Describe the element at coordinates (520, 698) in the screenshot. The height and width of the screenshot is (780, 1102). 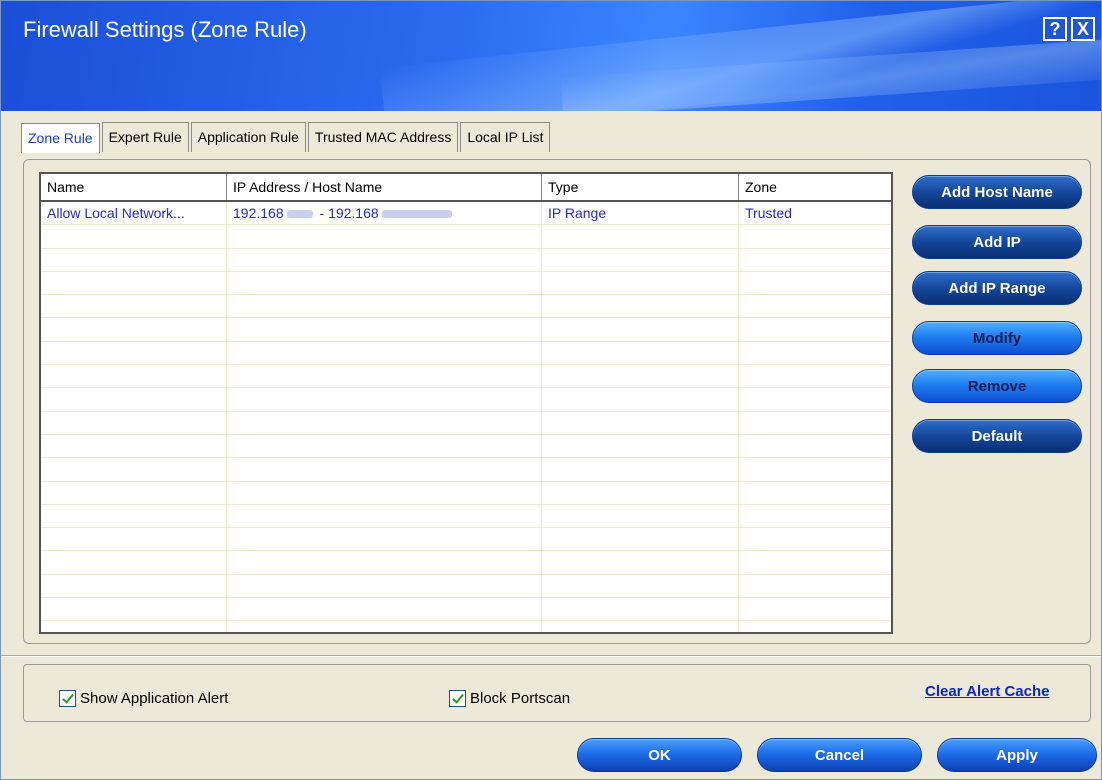
I see `block-portscan-label: Block Portscan` at that location.